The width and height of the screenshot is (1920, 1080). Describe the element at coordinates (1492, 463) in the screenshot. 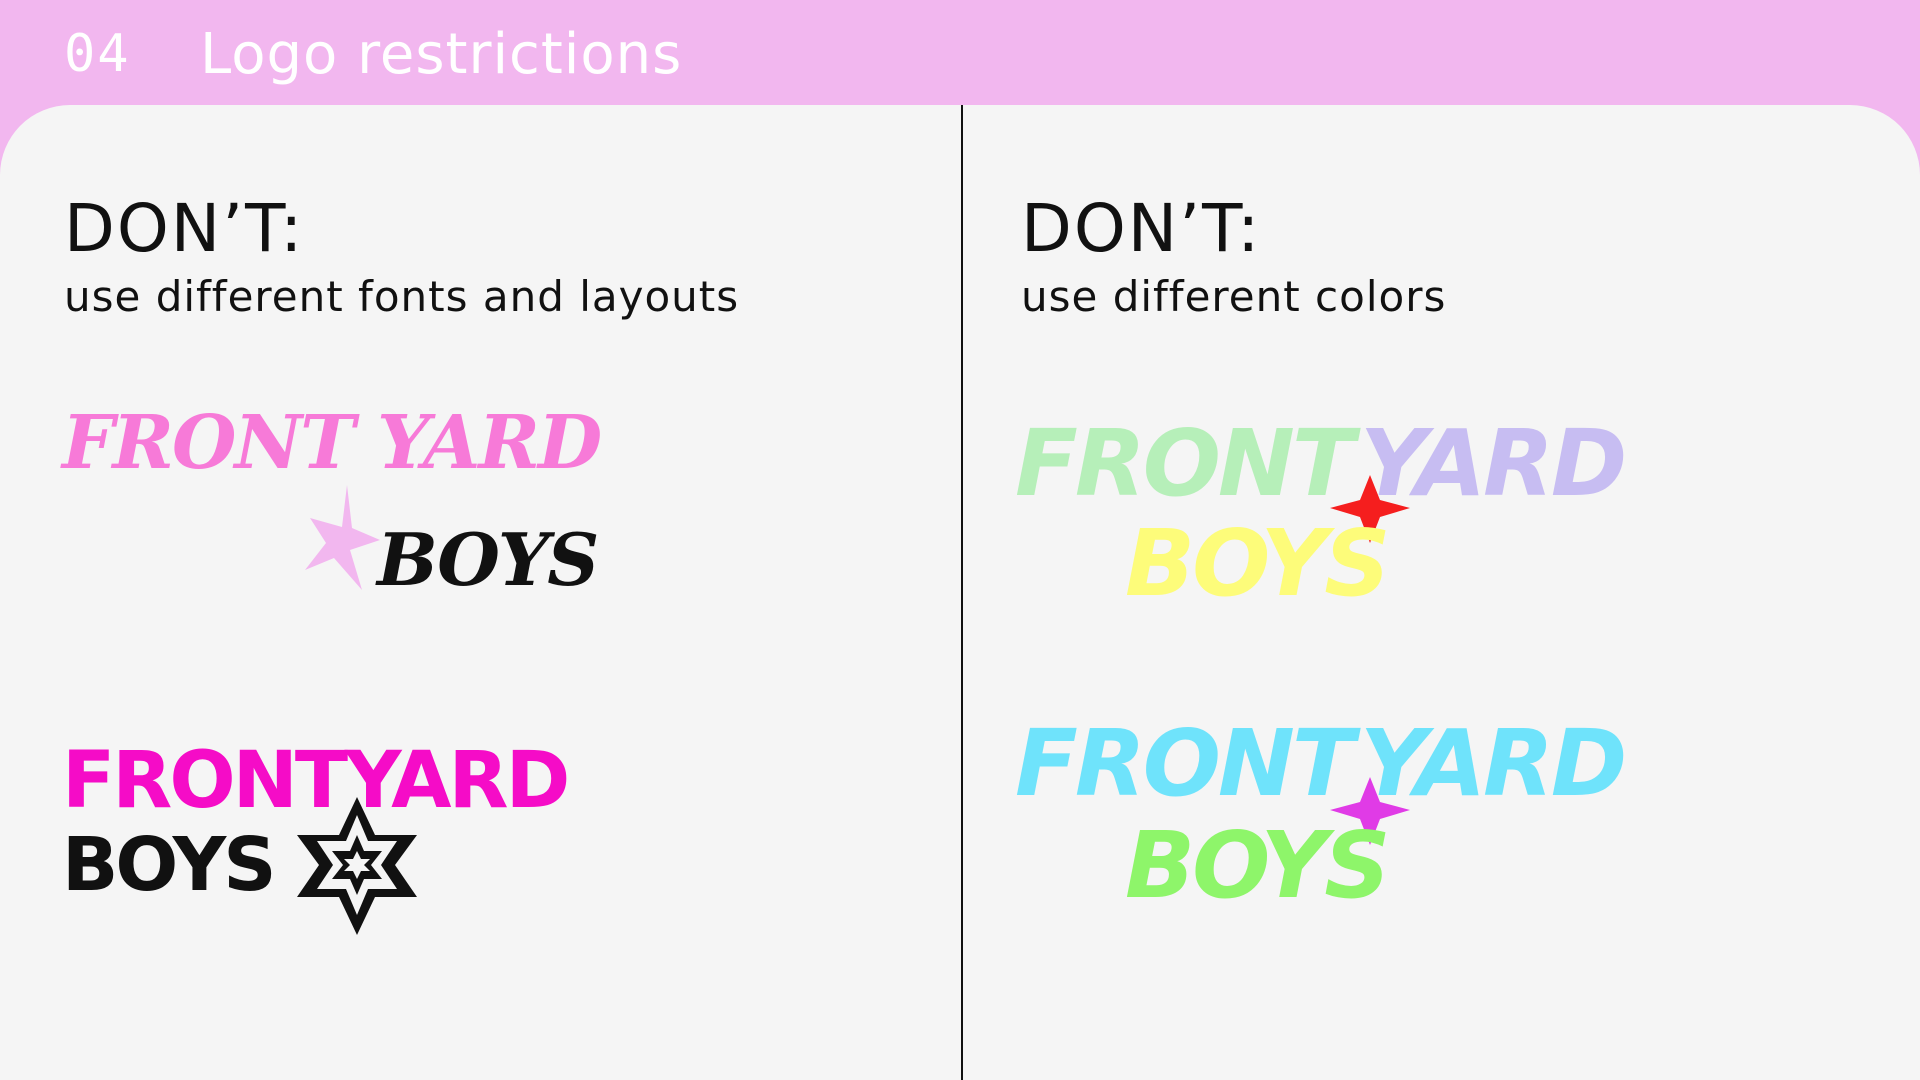

I see `logo-pastel-yard: YARD` at that location.